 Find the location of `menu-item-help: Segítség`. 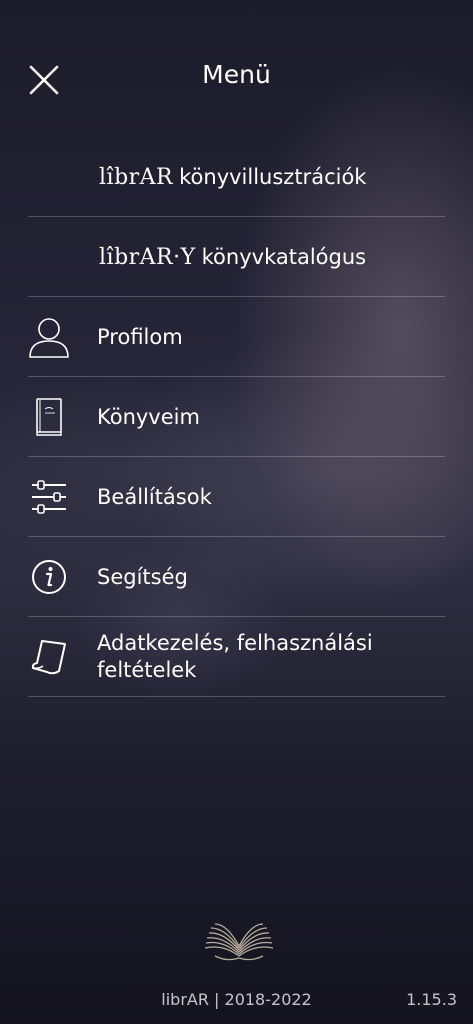

menu-item-help: Segítség is located at coordinates (236, 577).